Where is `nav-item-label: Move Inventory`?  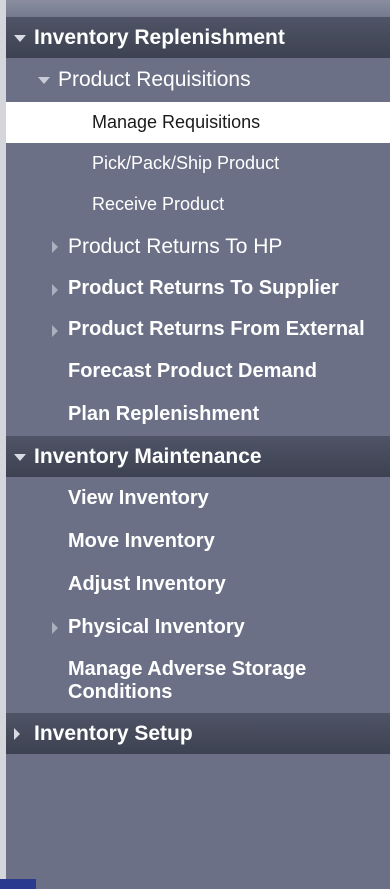
nav-item-label: Move Inventory is located at coordinates (141, 541).